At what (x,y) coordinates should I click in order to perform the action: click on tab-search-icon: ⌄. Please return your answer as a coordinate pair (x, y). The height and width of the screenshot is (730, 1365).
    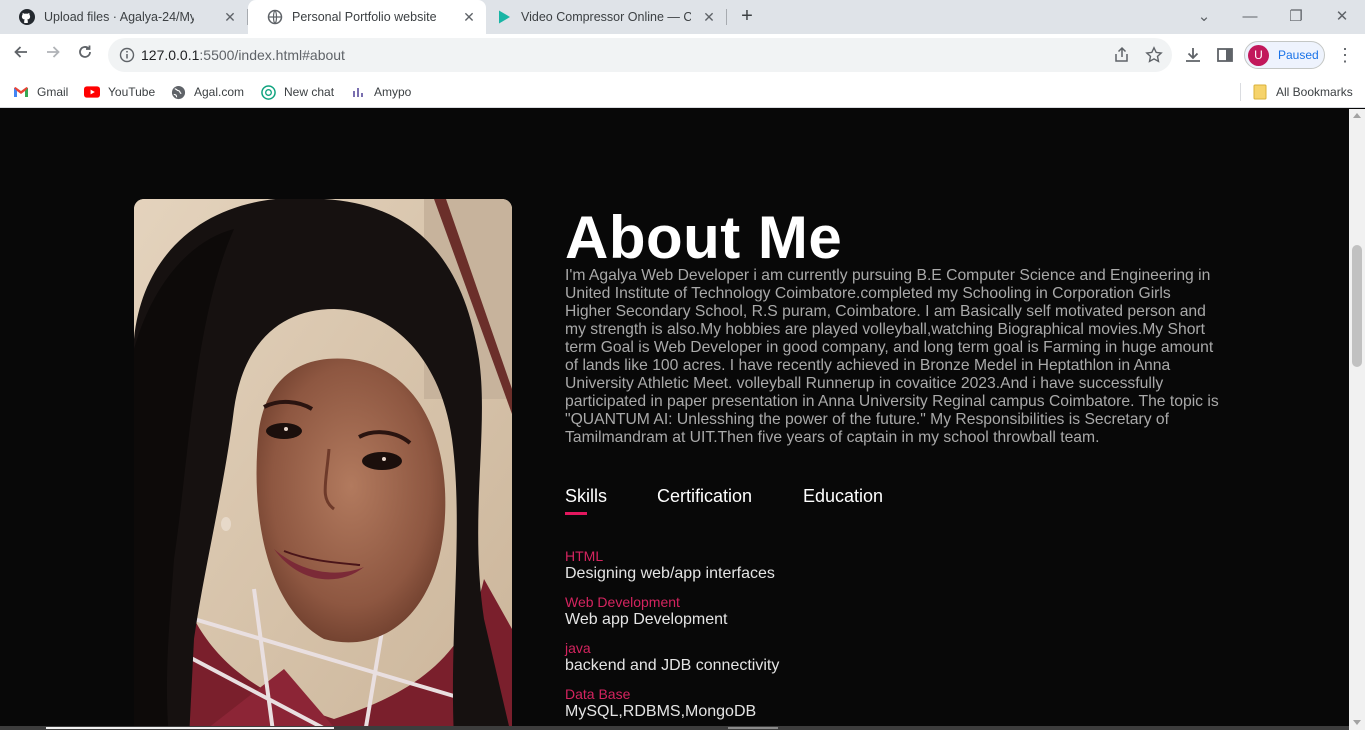
    Looking at the image, I should click on (1204, 17).